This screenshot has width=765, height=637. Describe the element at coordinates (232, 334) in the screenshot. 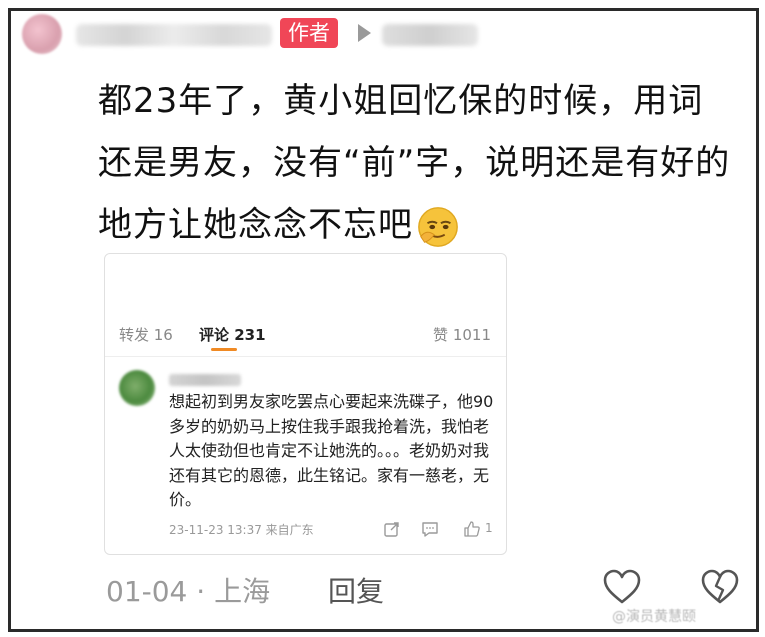

I see `tab-comment: 评论 231` at that location.